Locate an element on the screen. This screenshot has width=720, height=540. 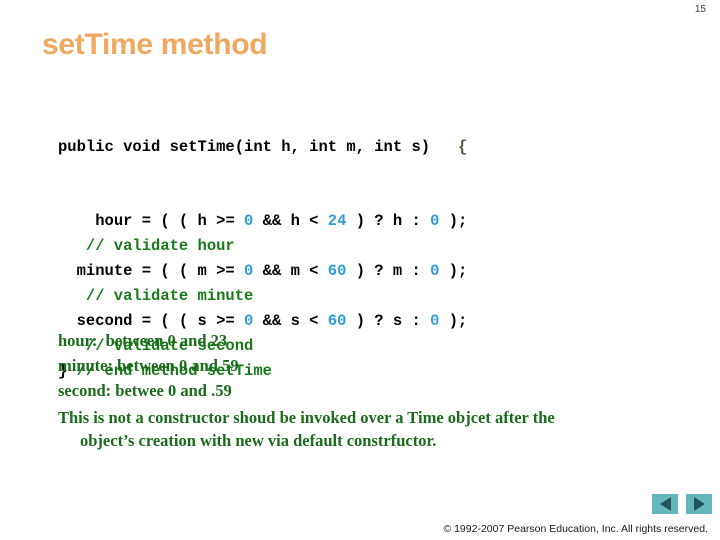
triangle-right-icon is located at coordinates (699, 504).